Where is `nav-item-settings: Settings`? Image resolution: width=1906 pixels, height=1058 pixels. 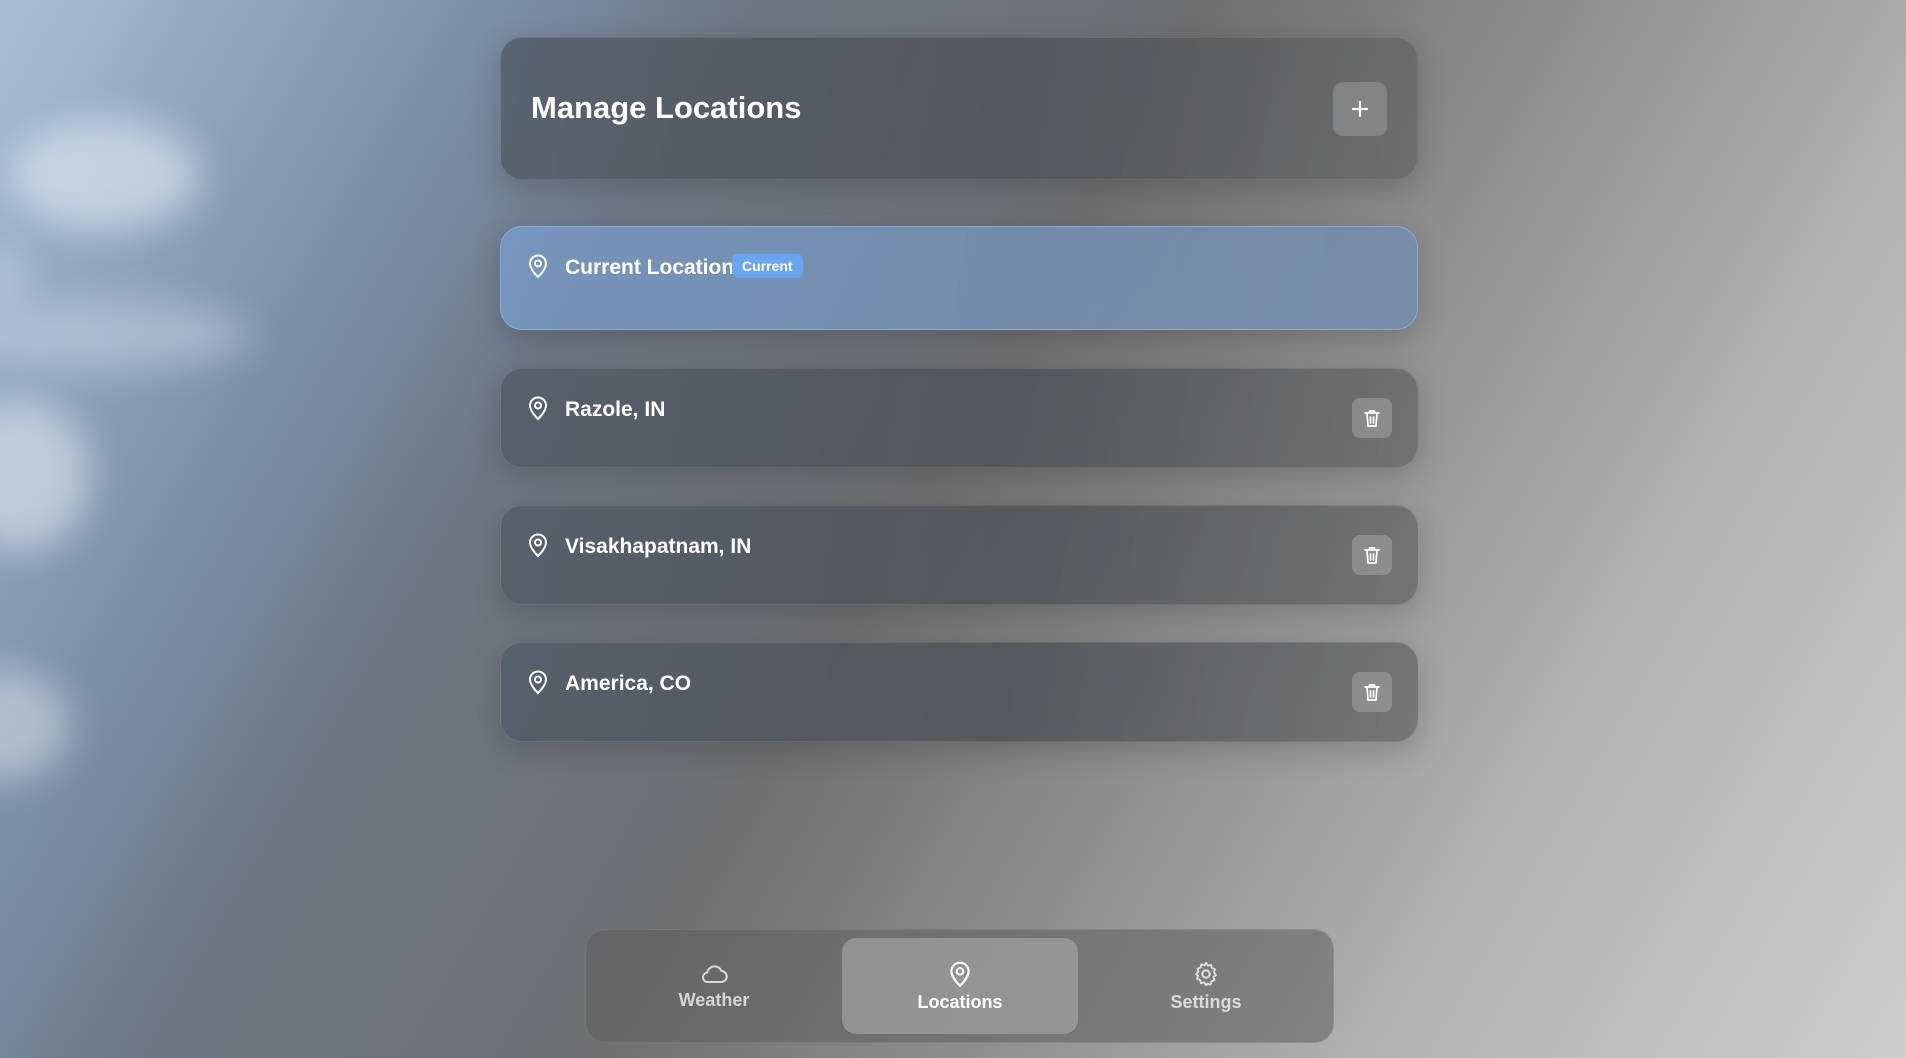
nav-item-settings: Settings is located at coordinates (1206, 986).